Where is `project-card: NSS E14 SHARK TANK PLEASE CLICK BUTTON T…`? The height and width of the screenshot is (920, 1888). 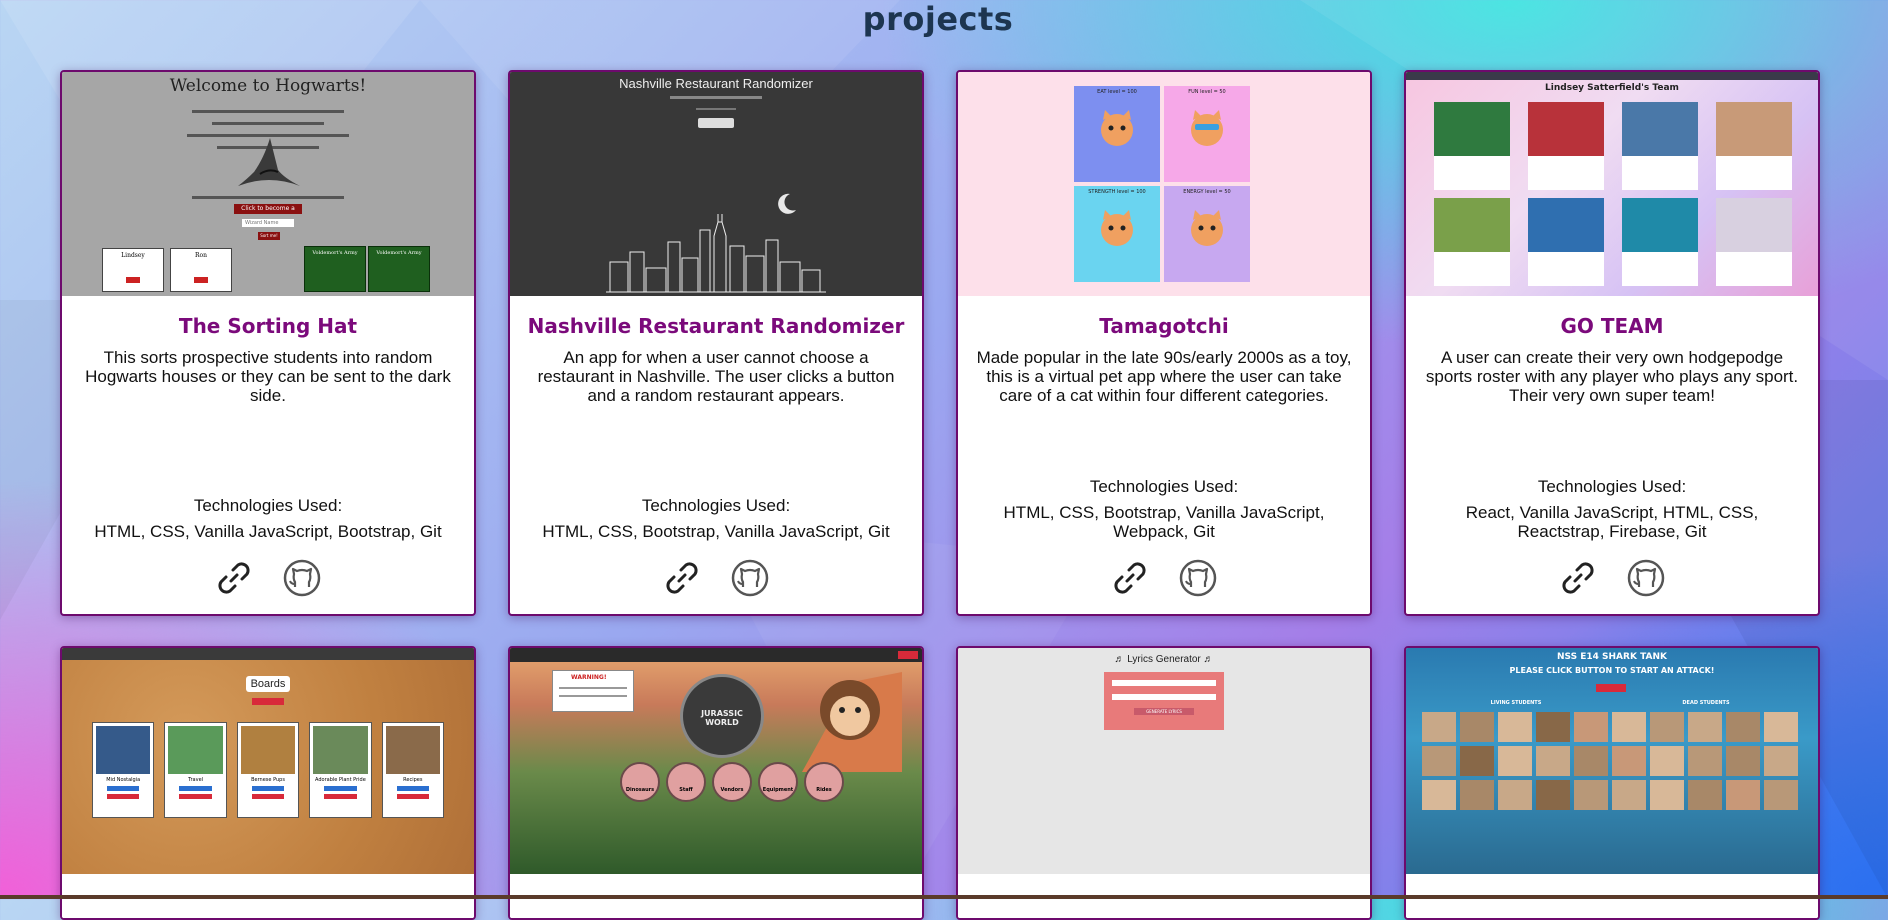
project-card: NSS E14 SHARK TANK PLEASE CLICK BUTTON T… is located at coordinates (1612, 783).